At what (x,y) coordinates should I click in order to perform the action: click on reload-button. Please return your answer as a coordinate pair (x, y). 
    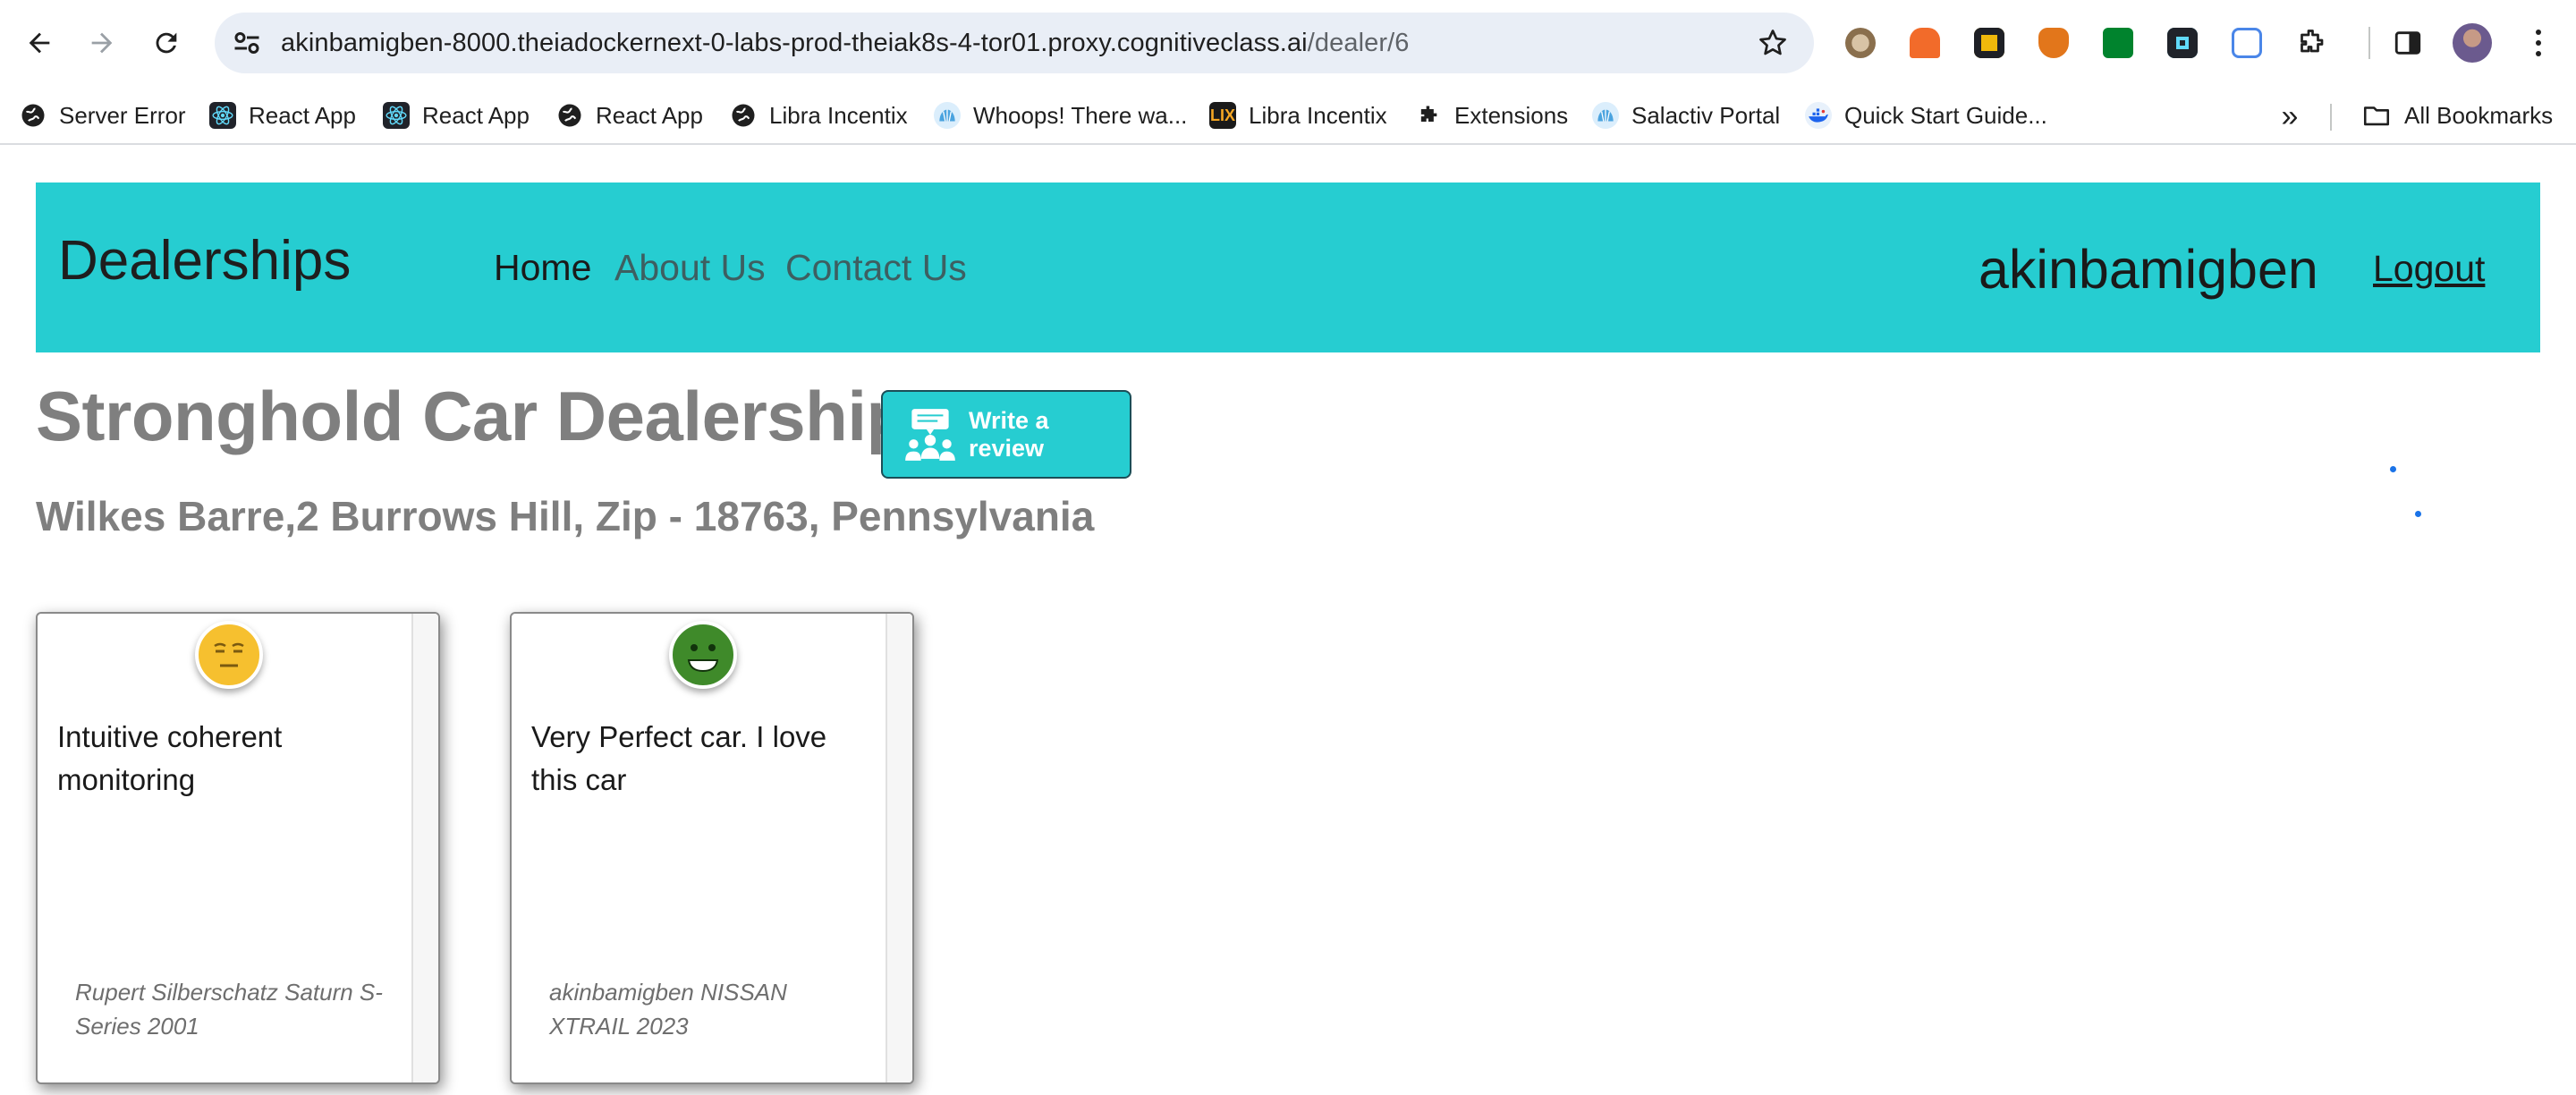
    Looking at the image, I should click on (166, 43).